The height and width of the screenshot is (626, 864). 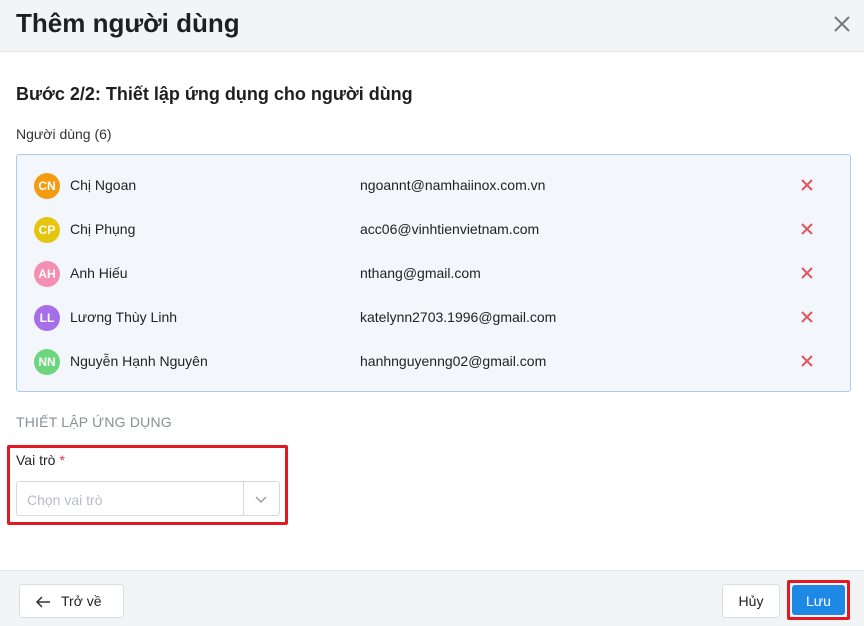 I want to click on back-button-label: Trở về, so click(x=81, y=601).